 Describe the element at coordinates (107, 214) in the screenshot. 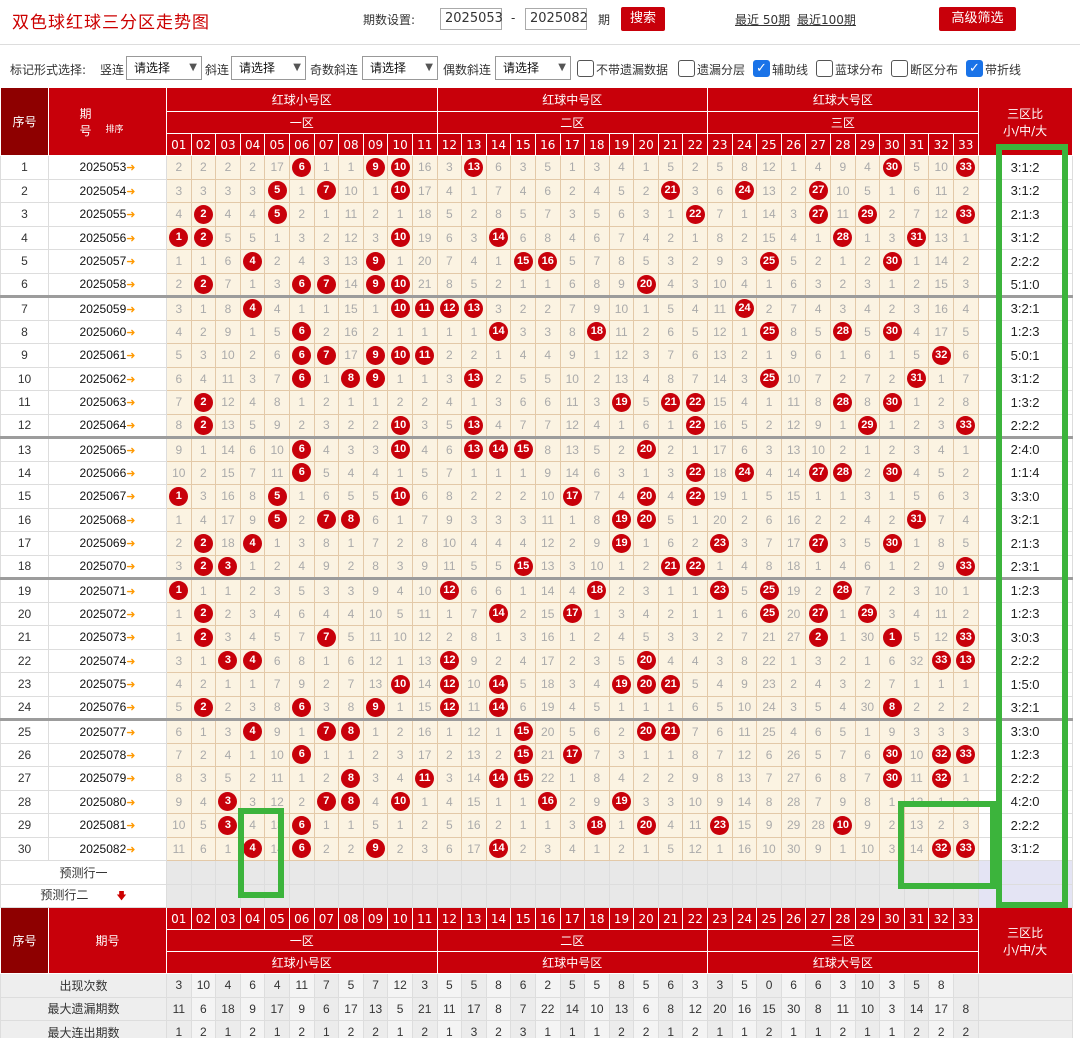

I see `row-period: 2025055➜` at that location.